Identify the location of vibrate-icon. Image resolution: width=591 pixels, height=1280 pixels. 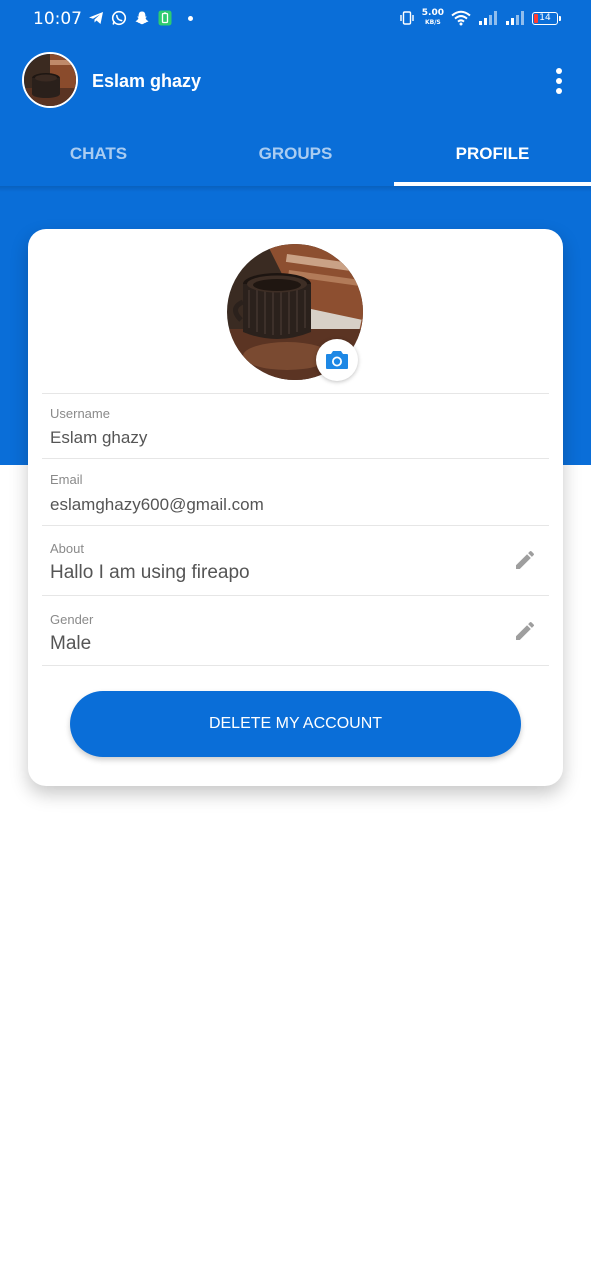
(407, 18).